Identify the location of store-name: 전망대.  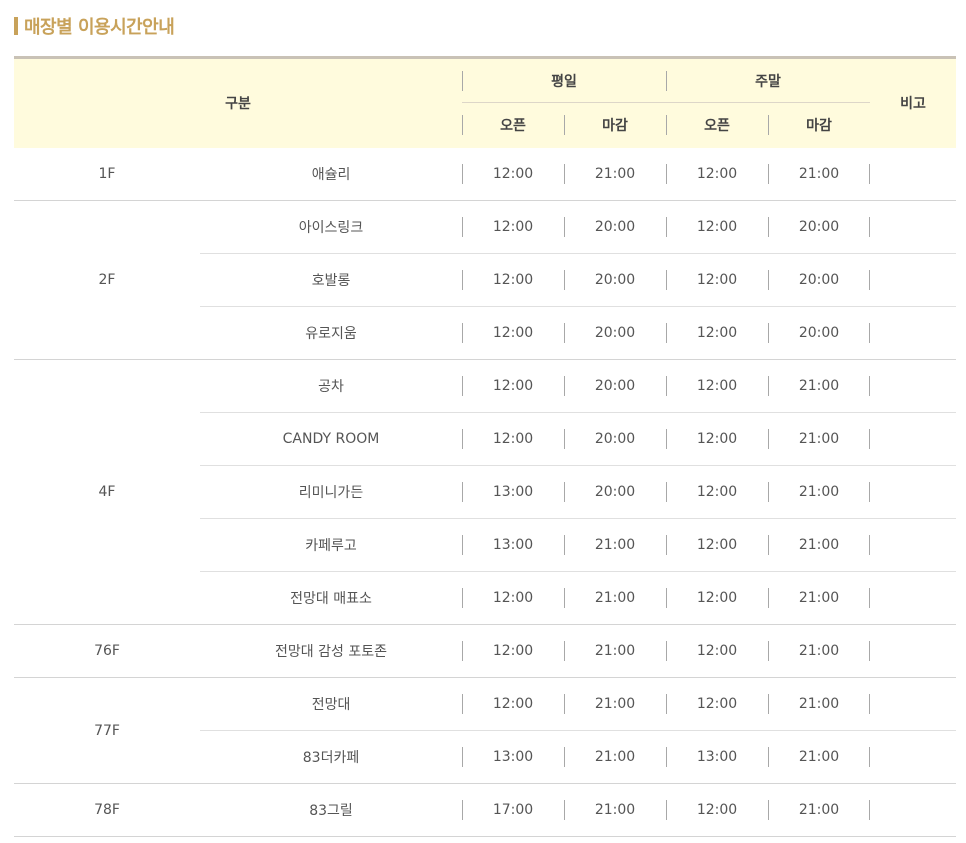
(331, 705).